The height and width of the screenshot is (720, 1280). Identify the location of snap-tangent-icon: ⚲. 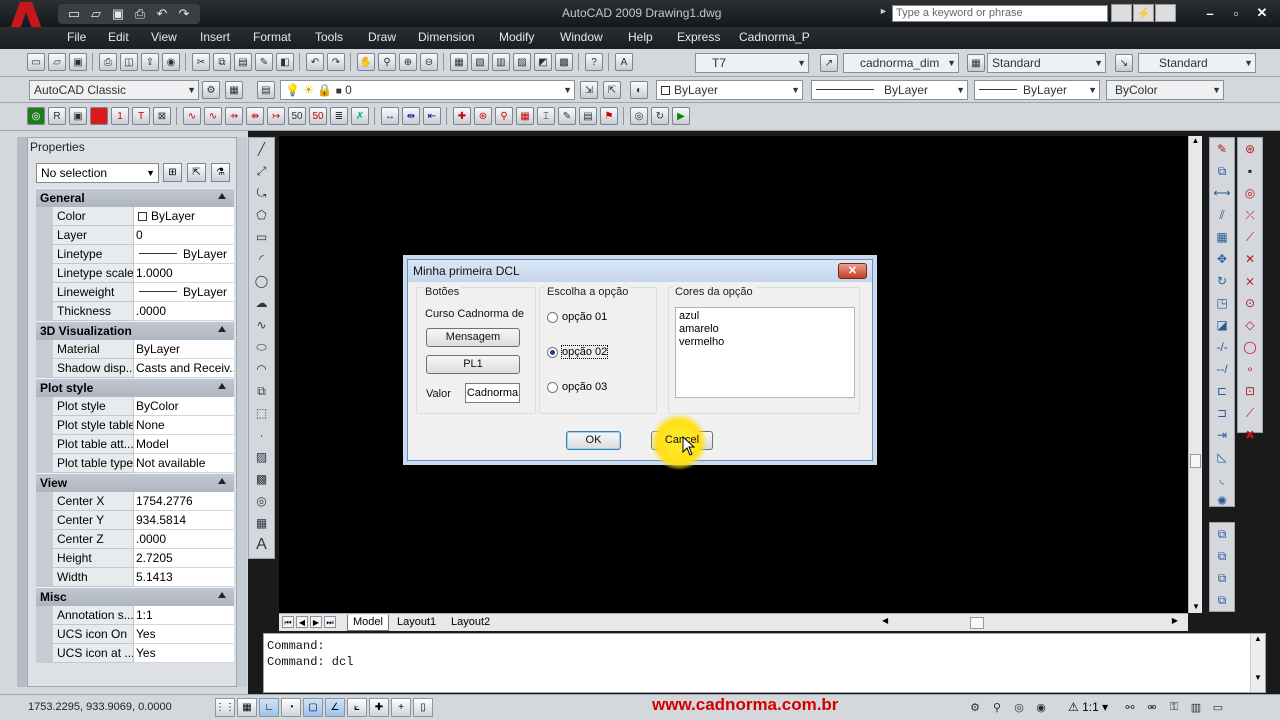
(504, 116).